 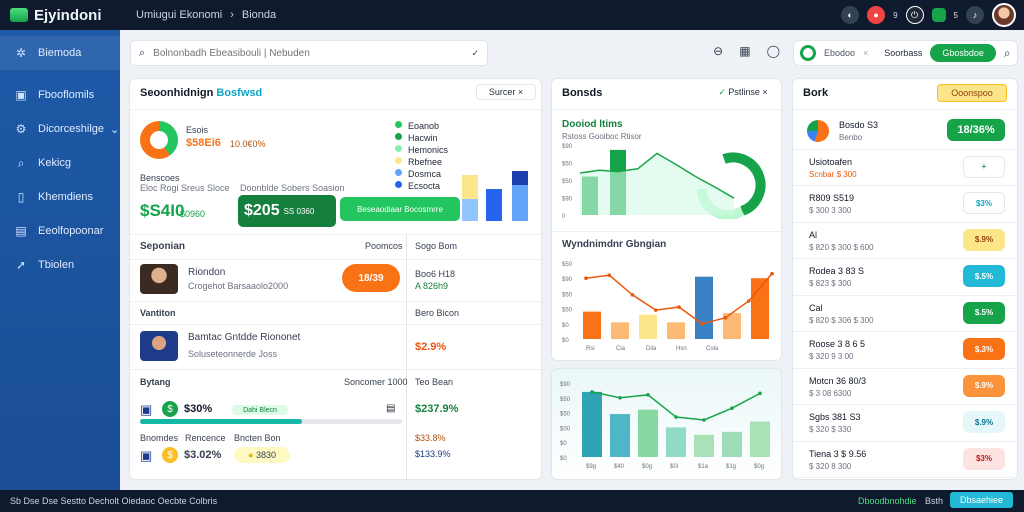 I want to click on card-action-button: Ooonspoo, so click(x=972, y=93).